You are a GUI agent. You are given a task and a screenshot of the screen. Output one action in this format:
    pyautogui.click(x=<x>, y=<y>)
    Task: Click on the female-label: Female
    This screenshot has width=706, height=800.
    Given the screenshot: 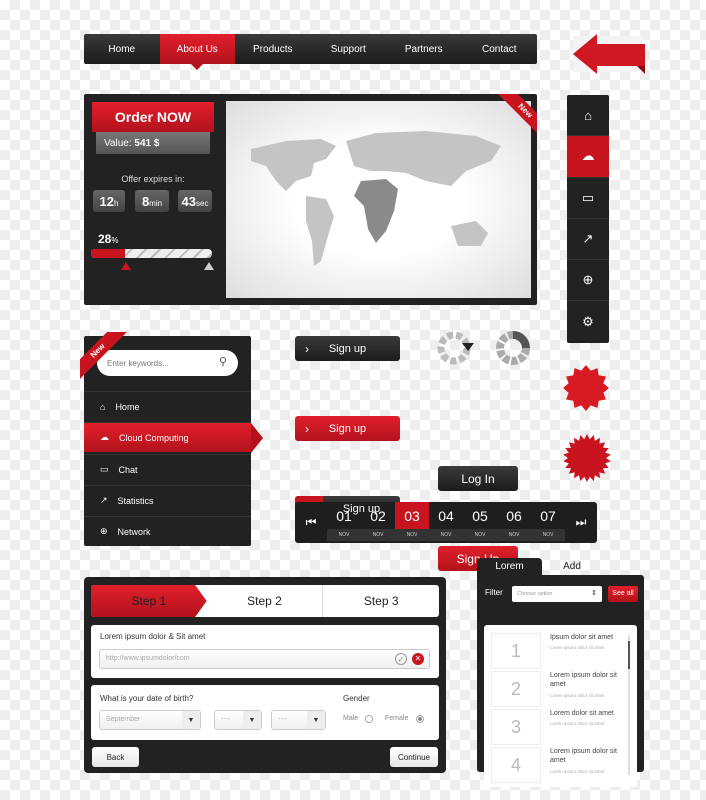 What is the action you would take?
    pyautogui.click(x=397, y=718)
    